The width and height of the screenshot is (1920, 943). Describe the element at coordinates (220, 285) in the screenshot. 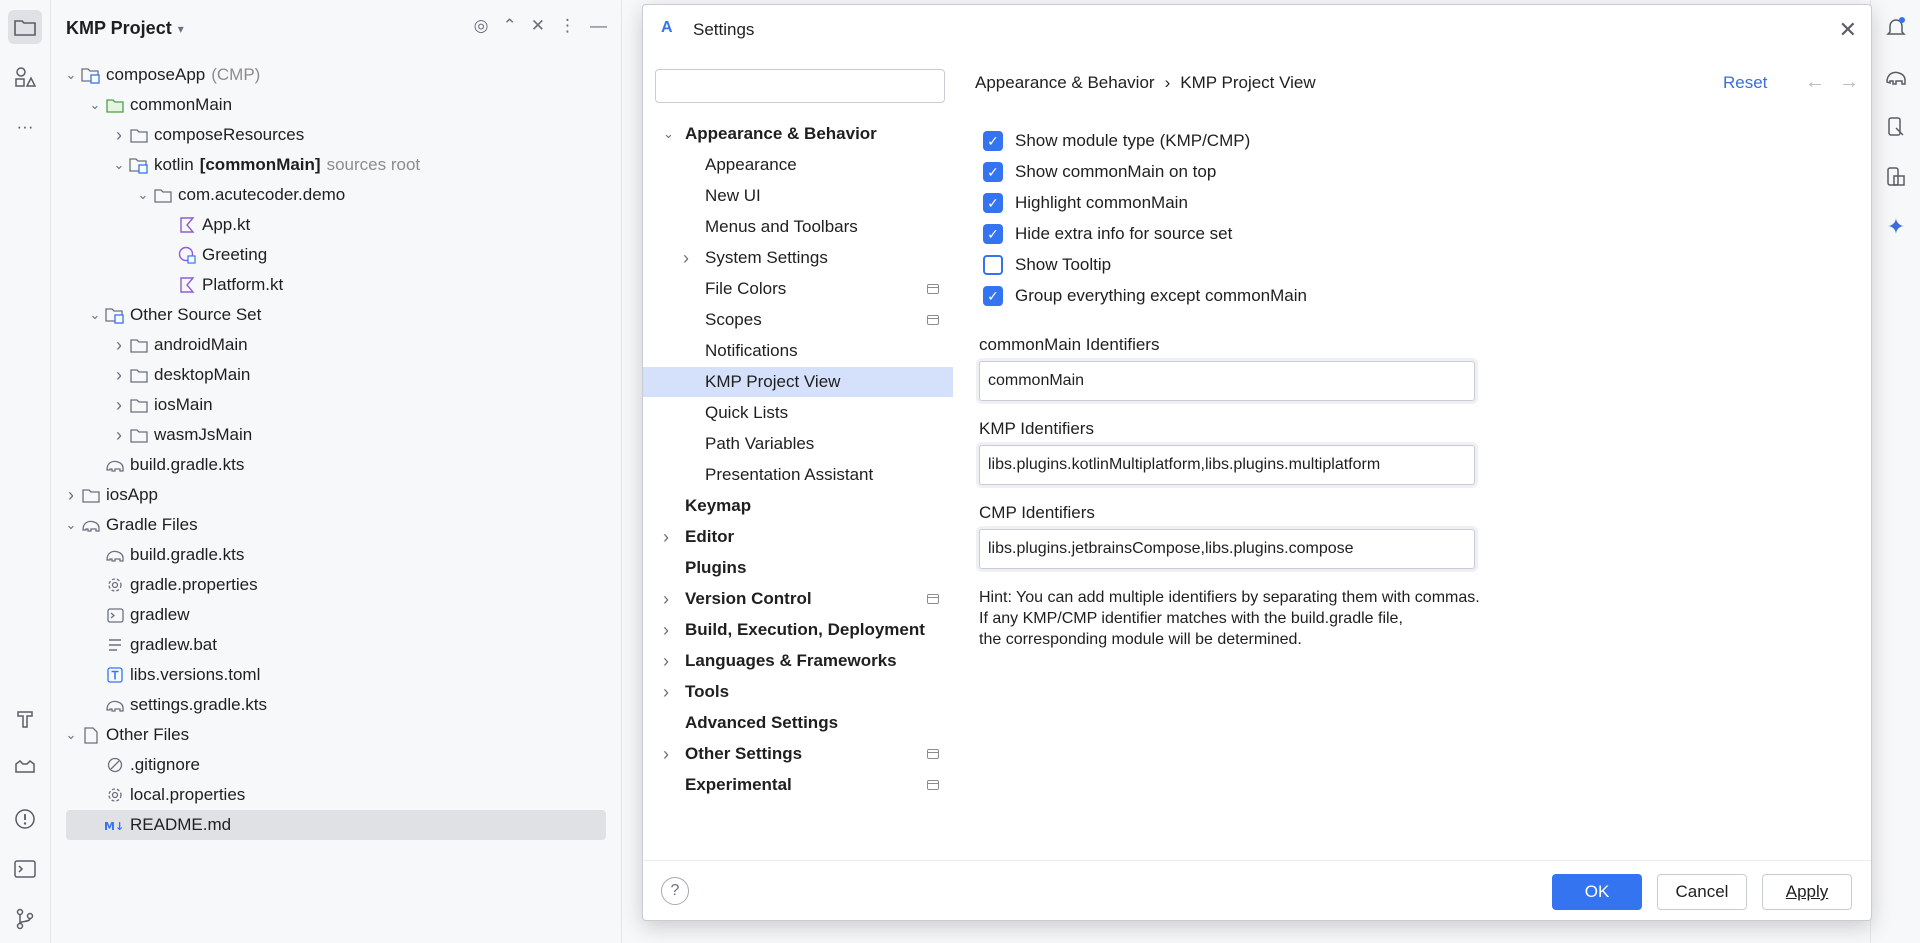

I see `tree-item: Platform.kt` at that location.